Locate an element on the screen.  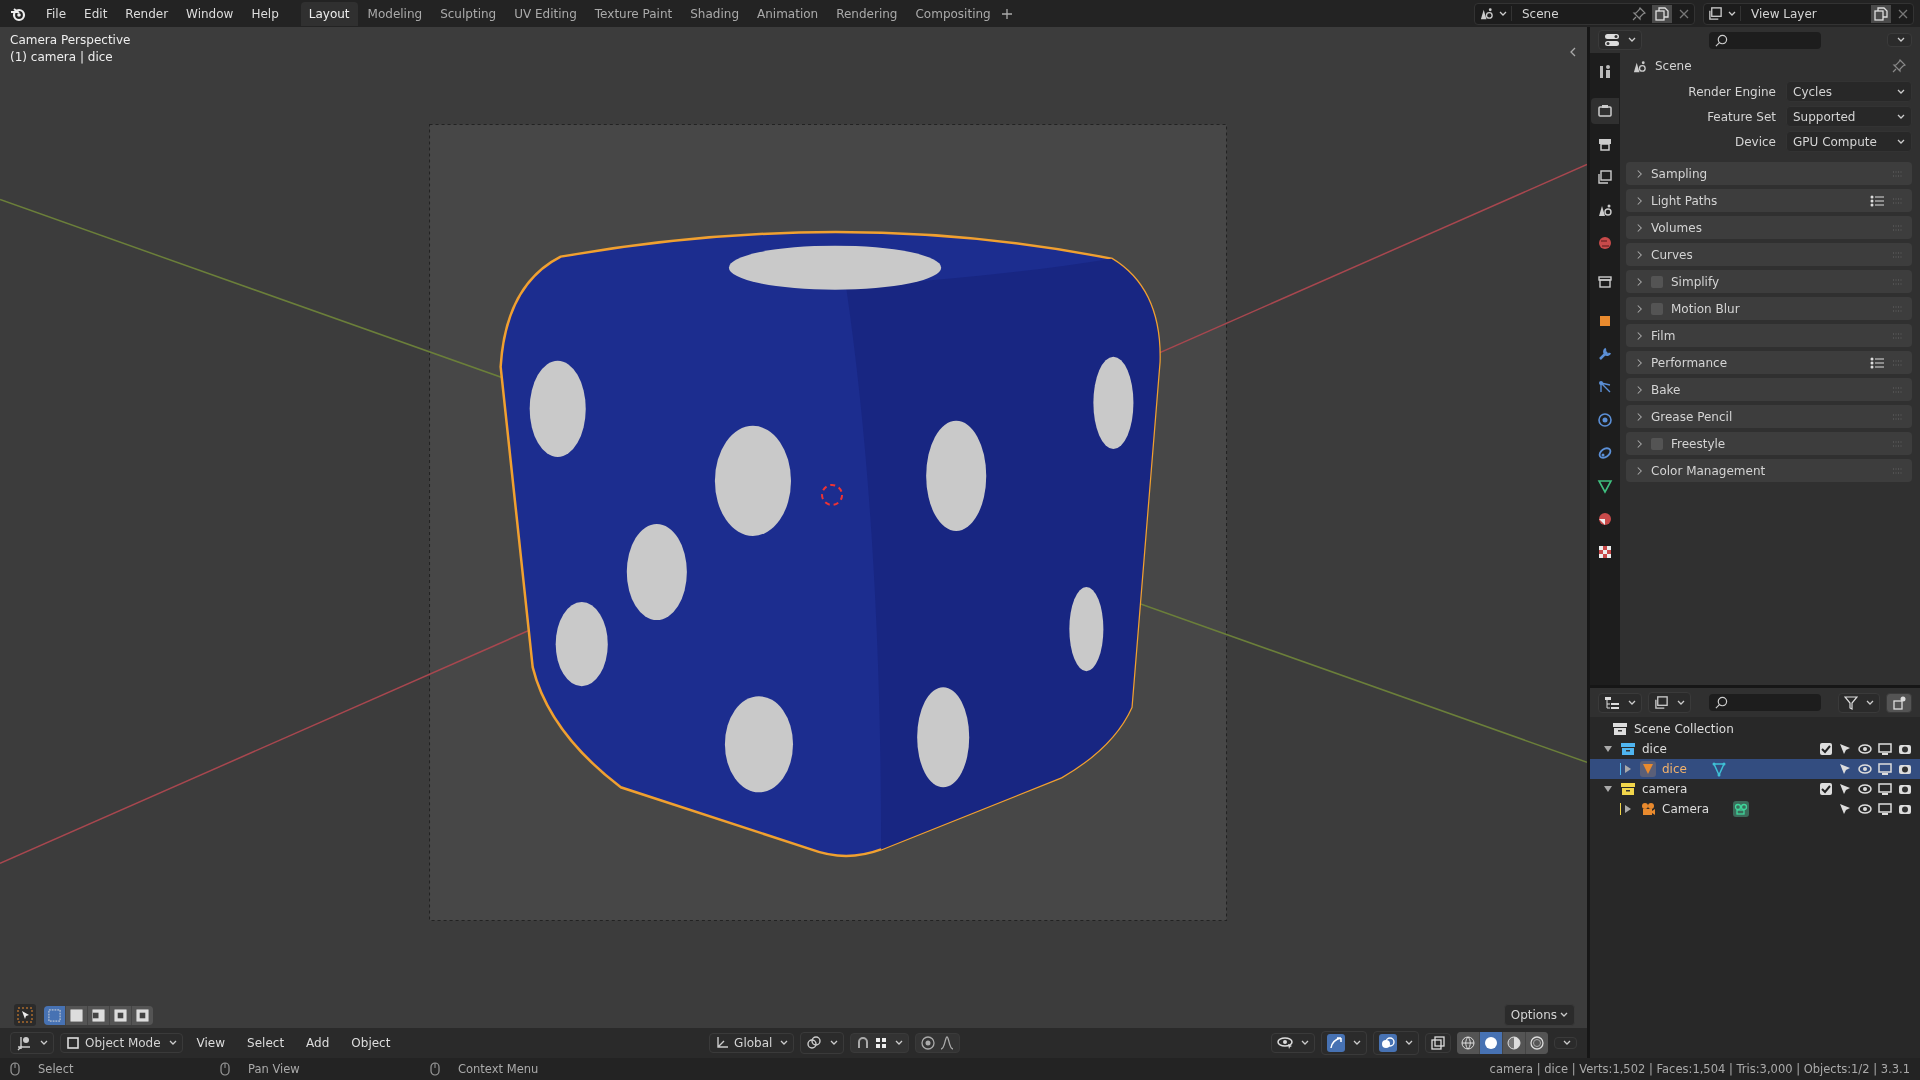
dropdown: GPU Compute is located at coordinates (1849, 141).